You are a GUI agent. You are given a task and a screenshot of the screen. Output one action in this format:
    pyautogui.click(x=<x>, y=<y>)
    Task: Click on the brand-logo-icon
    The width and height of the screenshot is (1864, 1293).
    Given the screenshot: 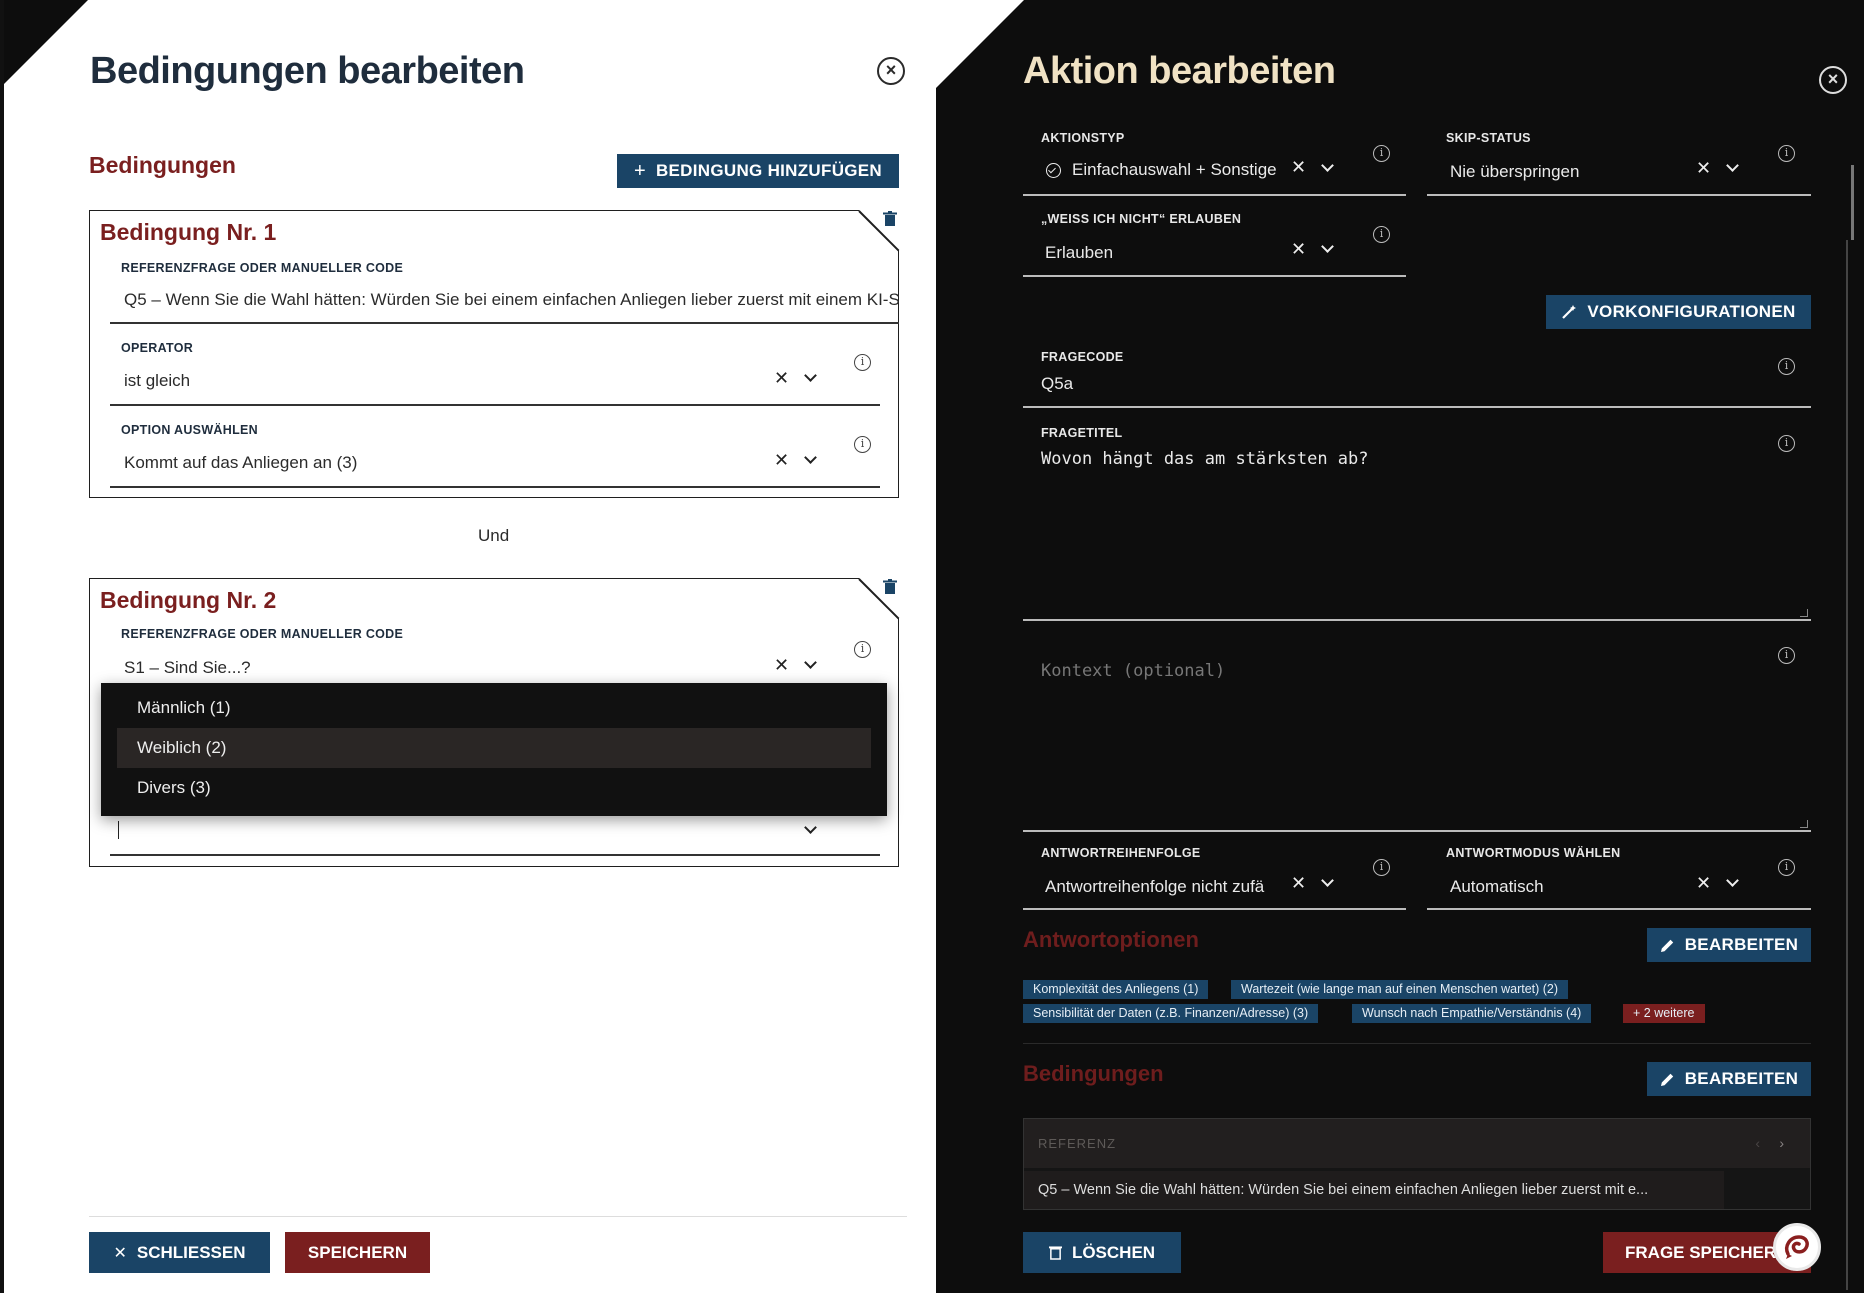 What is the action you would take?
    pyautogui.click(x=1797, y=1247)
    